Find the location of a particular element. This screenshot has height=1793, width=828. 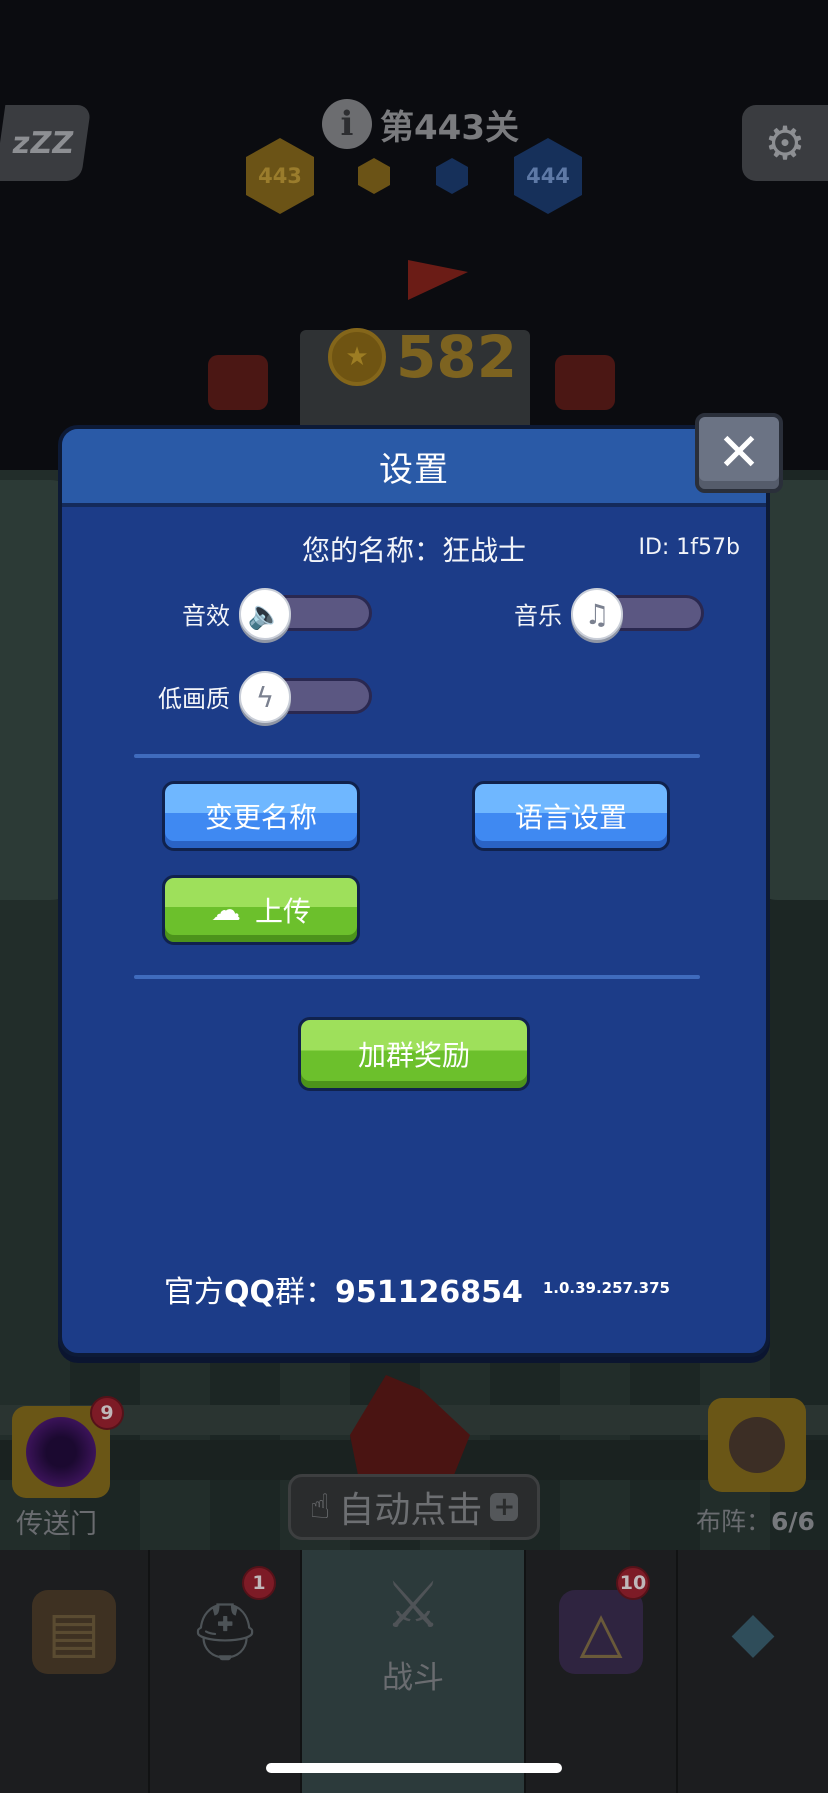

music-note-icon: ♫ is located at coordinates (597, 614).